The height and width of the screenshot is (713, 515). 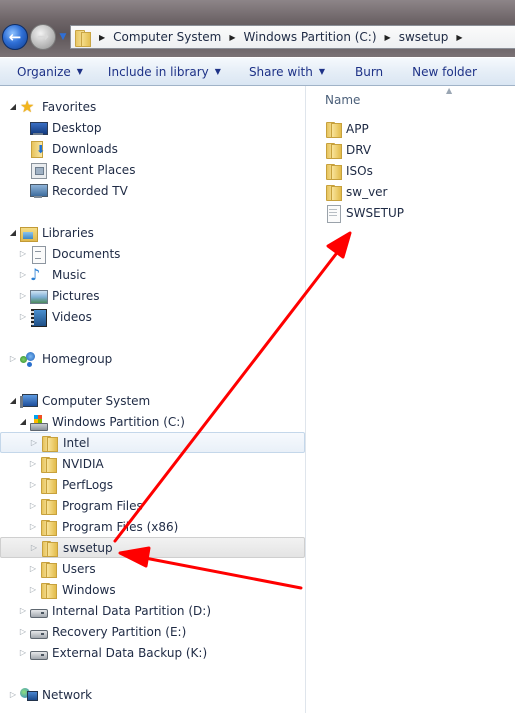 I want to click on videos-icon, so click(x=38, y=317).